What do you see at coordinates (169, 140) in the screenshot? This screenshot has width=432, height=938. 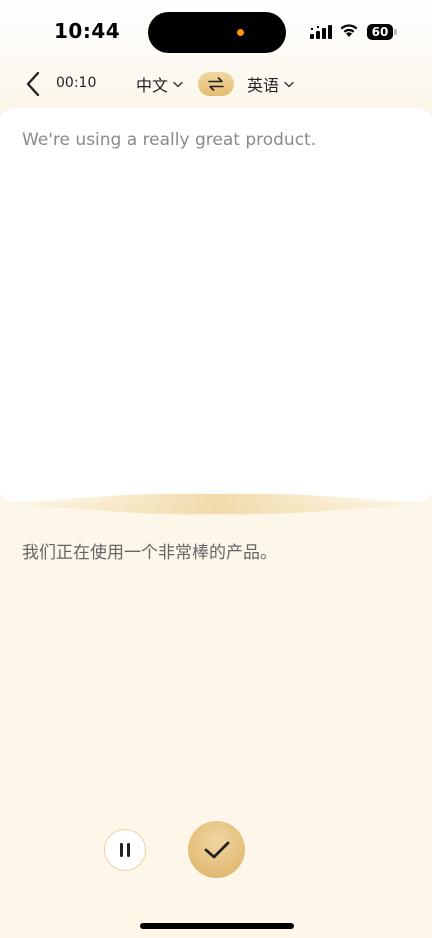 I see `source-text: We're using a really great product.` at bounding box center [169, 140].